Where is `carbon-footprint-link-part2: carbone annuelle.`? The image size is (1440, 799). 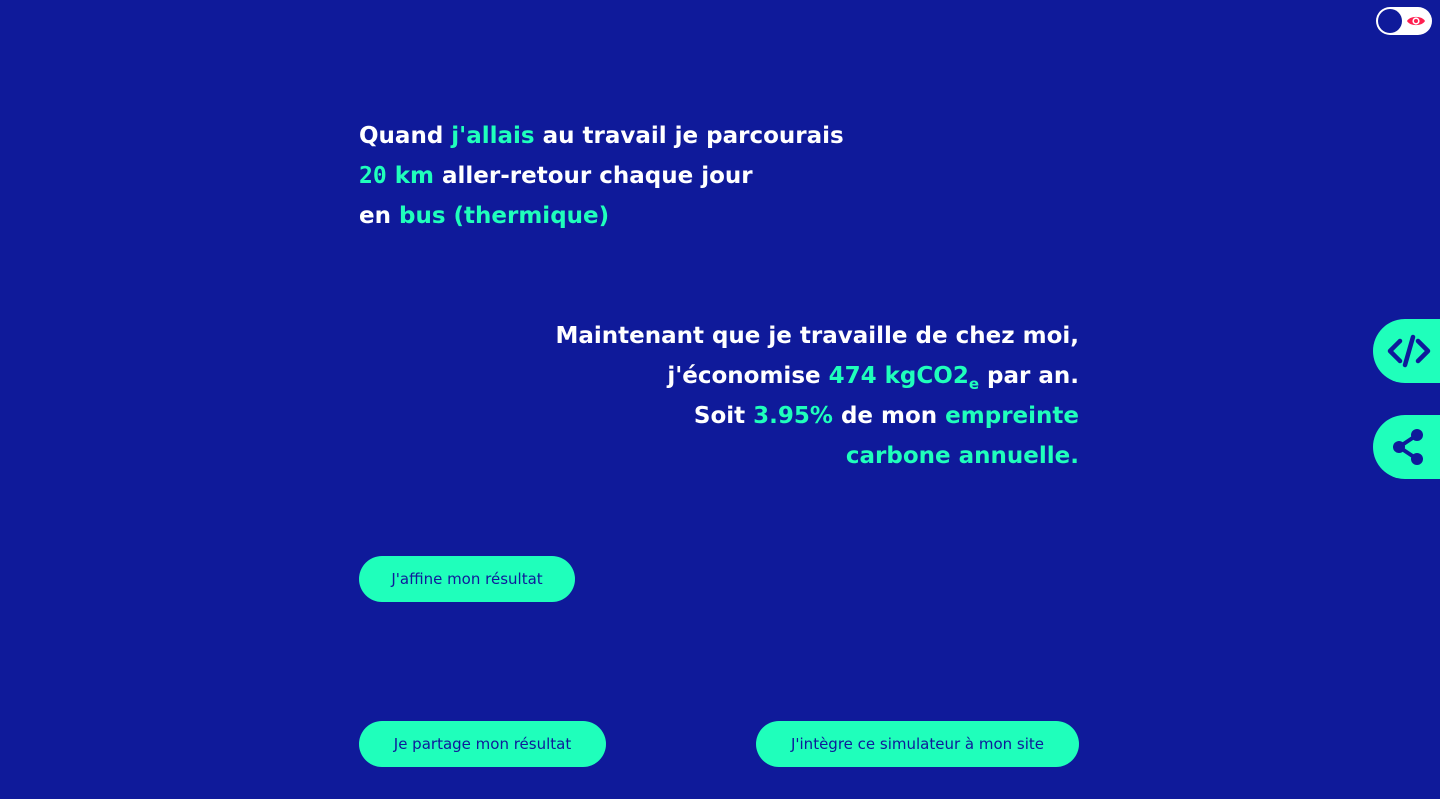
carbon-footprint-link-part2: carbone annuelle. is located at coordinates (962, 456).